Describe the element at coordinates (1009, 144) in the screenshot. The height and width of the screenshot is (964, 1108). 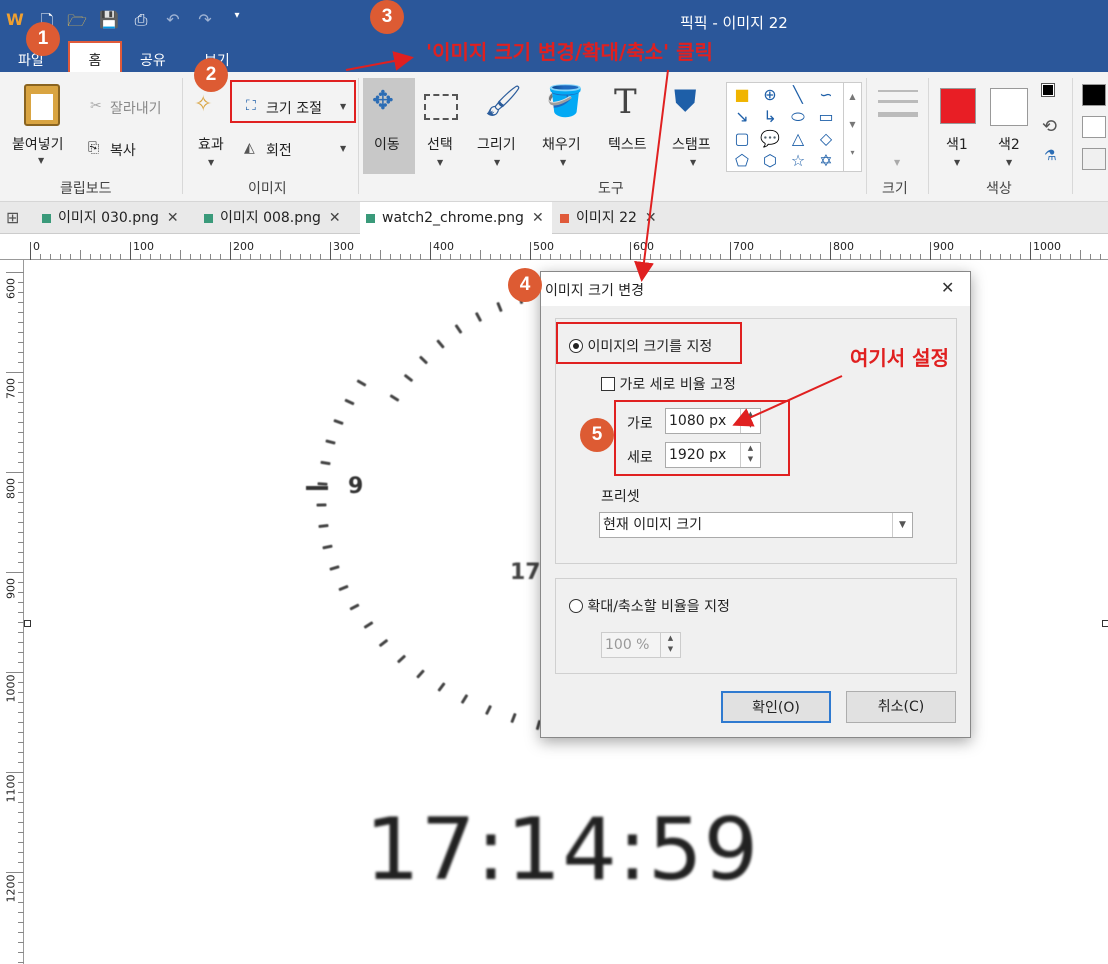
I see `color2-label: 색2` at that location.